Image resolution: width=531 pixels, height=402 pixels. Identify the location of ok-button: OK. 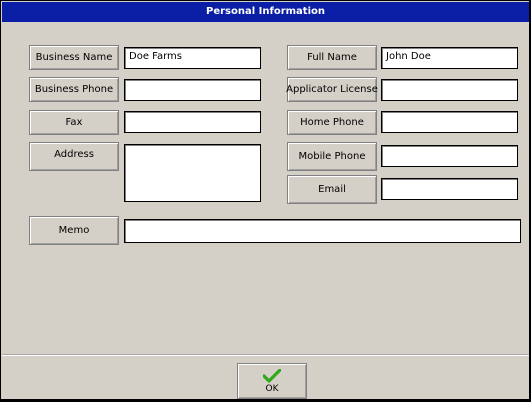
(272, 381).